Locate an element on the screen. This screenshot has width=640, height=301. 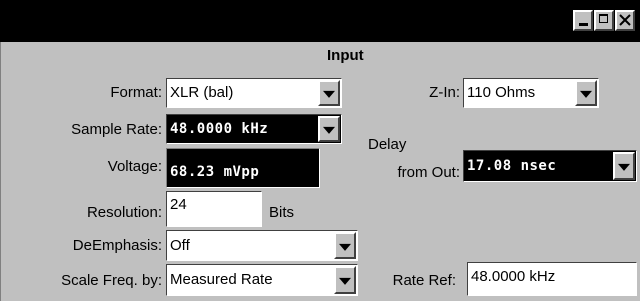
delay-label-line1: Delay is located at coordinates (387, 144).